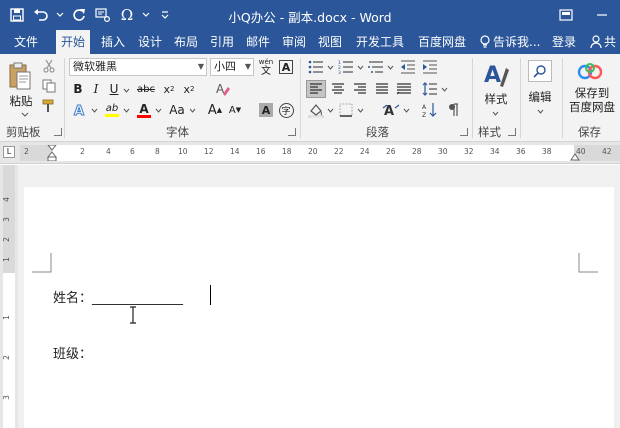 This screenshot has width=620, height=428. Describe the element at coordinates (21, 101) in the screenshot. I see `paste-button: 粘贴` at that location.